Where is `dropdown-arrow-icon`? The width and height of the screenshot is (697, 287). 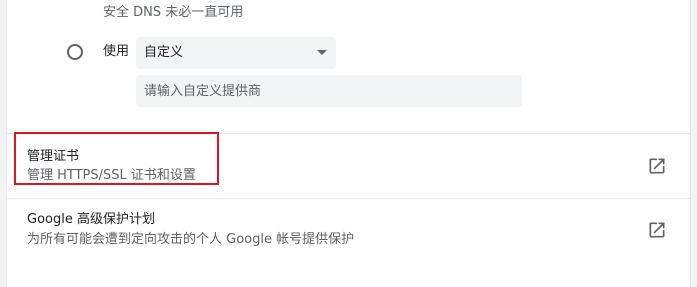 dropdown-arrow-icon is located at coordinates (322, 52).